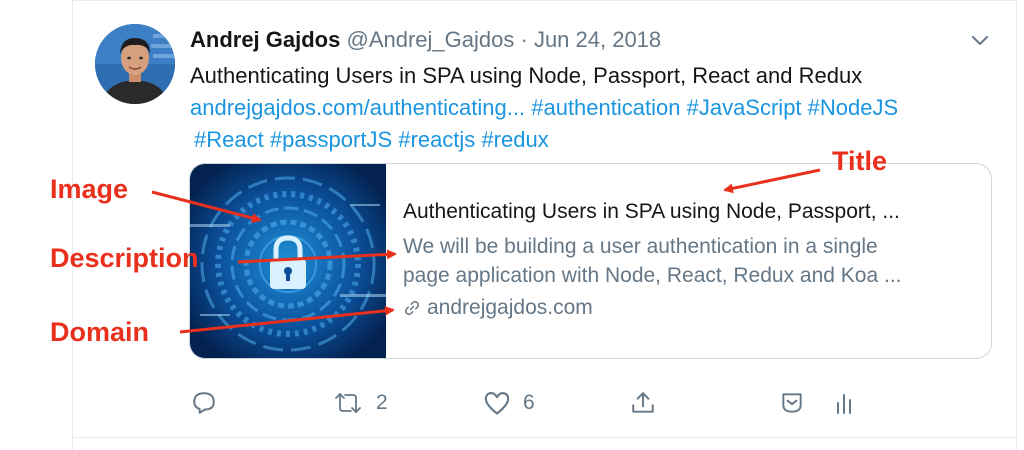 The image size is (1024, 450). I want to click on arrow-domain, so click(287, 319).